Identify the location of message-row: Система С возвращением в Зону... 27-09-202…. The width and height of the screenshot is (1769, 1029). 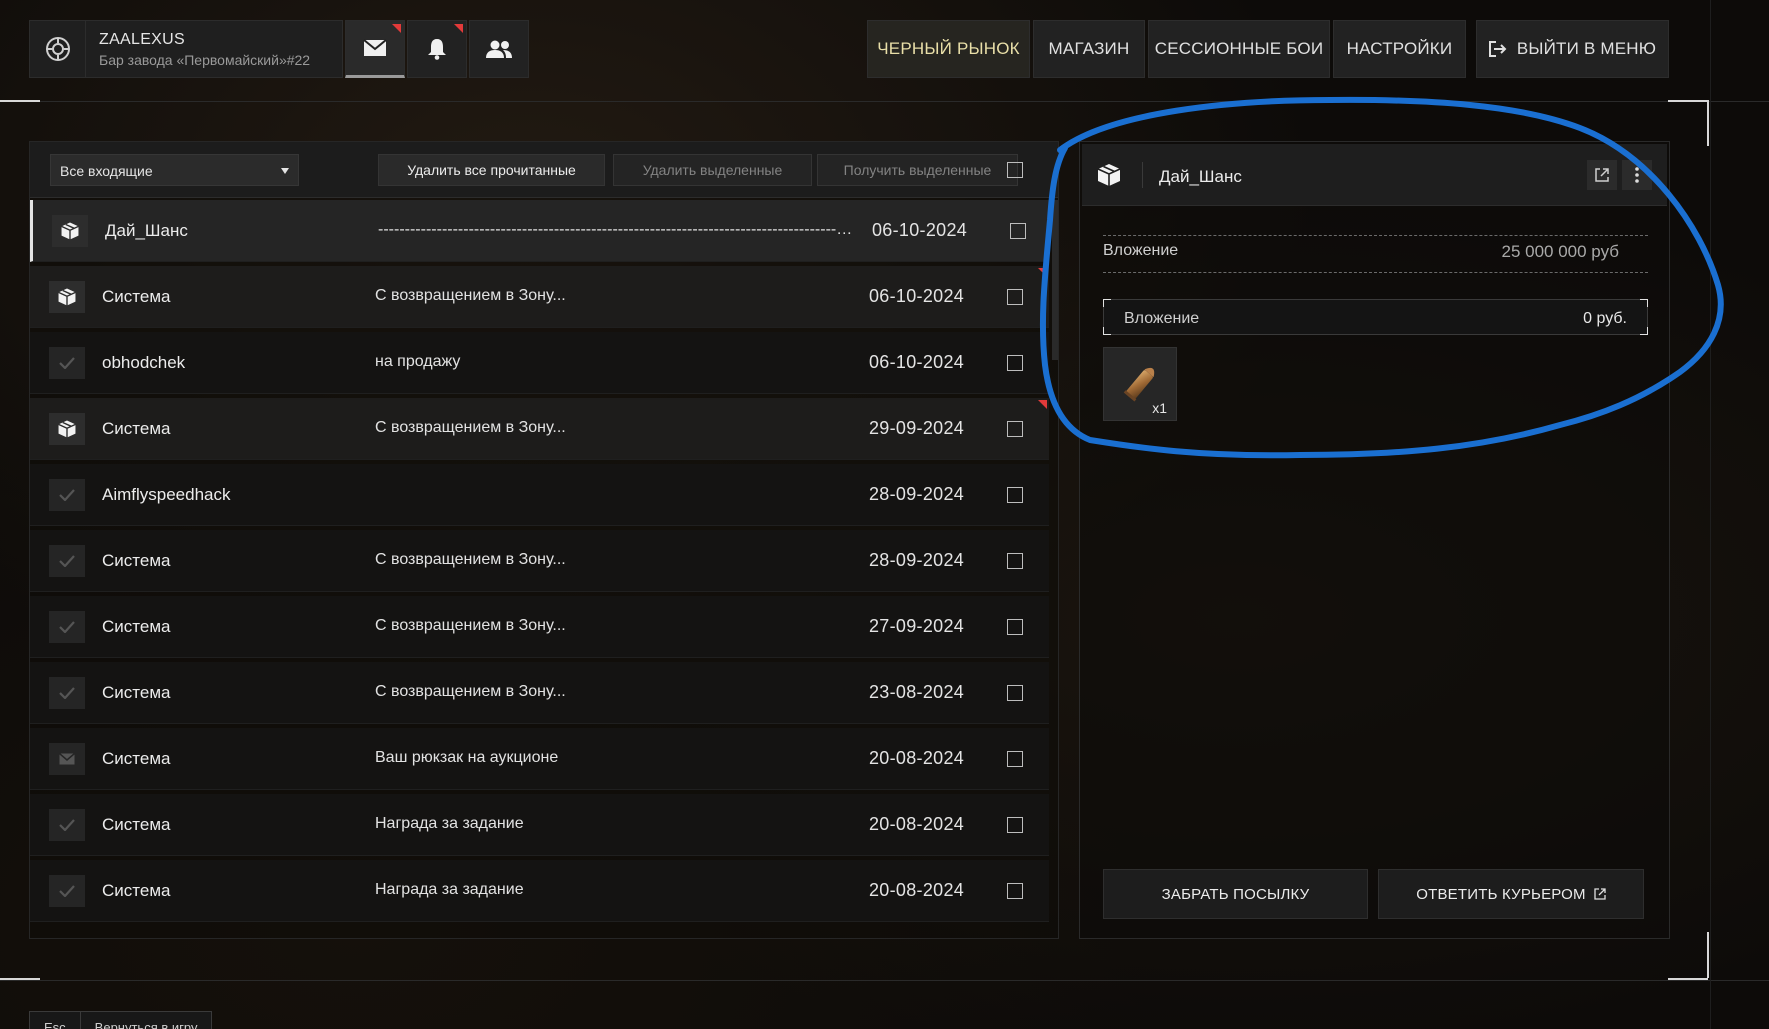
(539, 627).